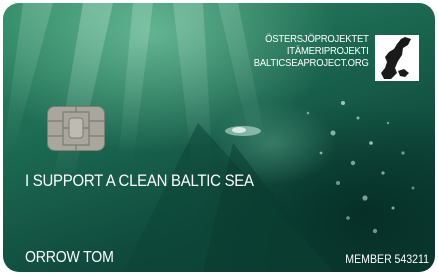 The image size is (438, 275). I want to click on cardholder-name: ORROW TOM, so click(69, 257).